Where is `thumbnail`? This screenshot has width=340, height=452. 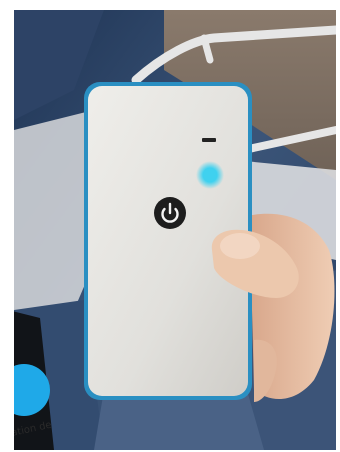
thumbnail is located at coordinates (240, 246).